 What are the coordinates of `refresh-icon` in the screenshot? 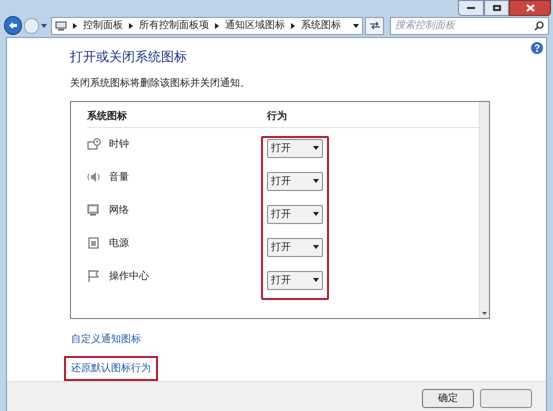 It's located at (374, 25).